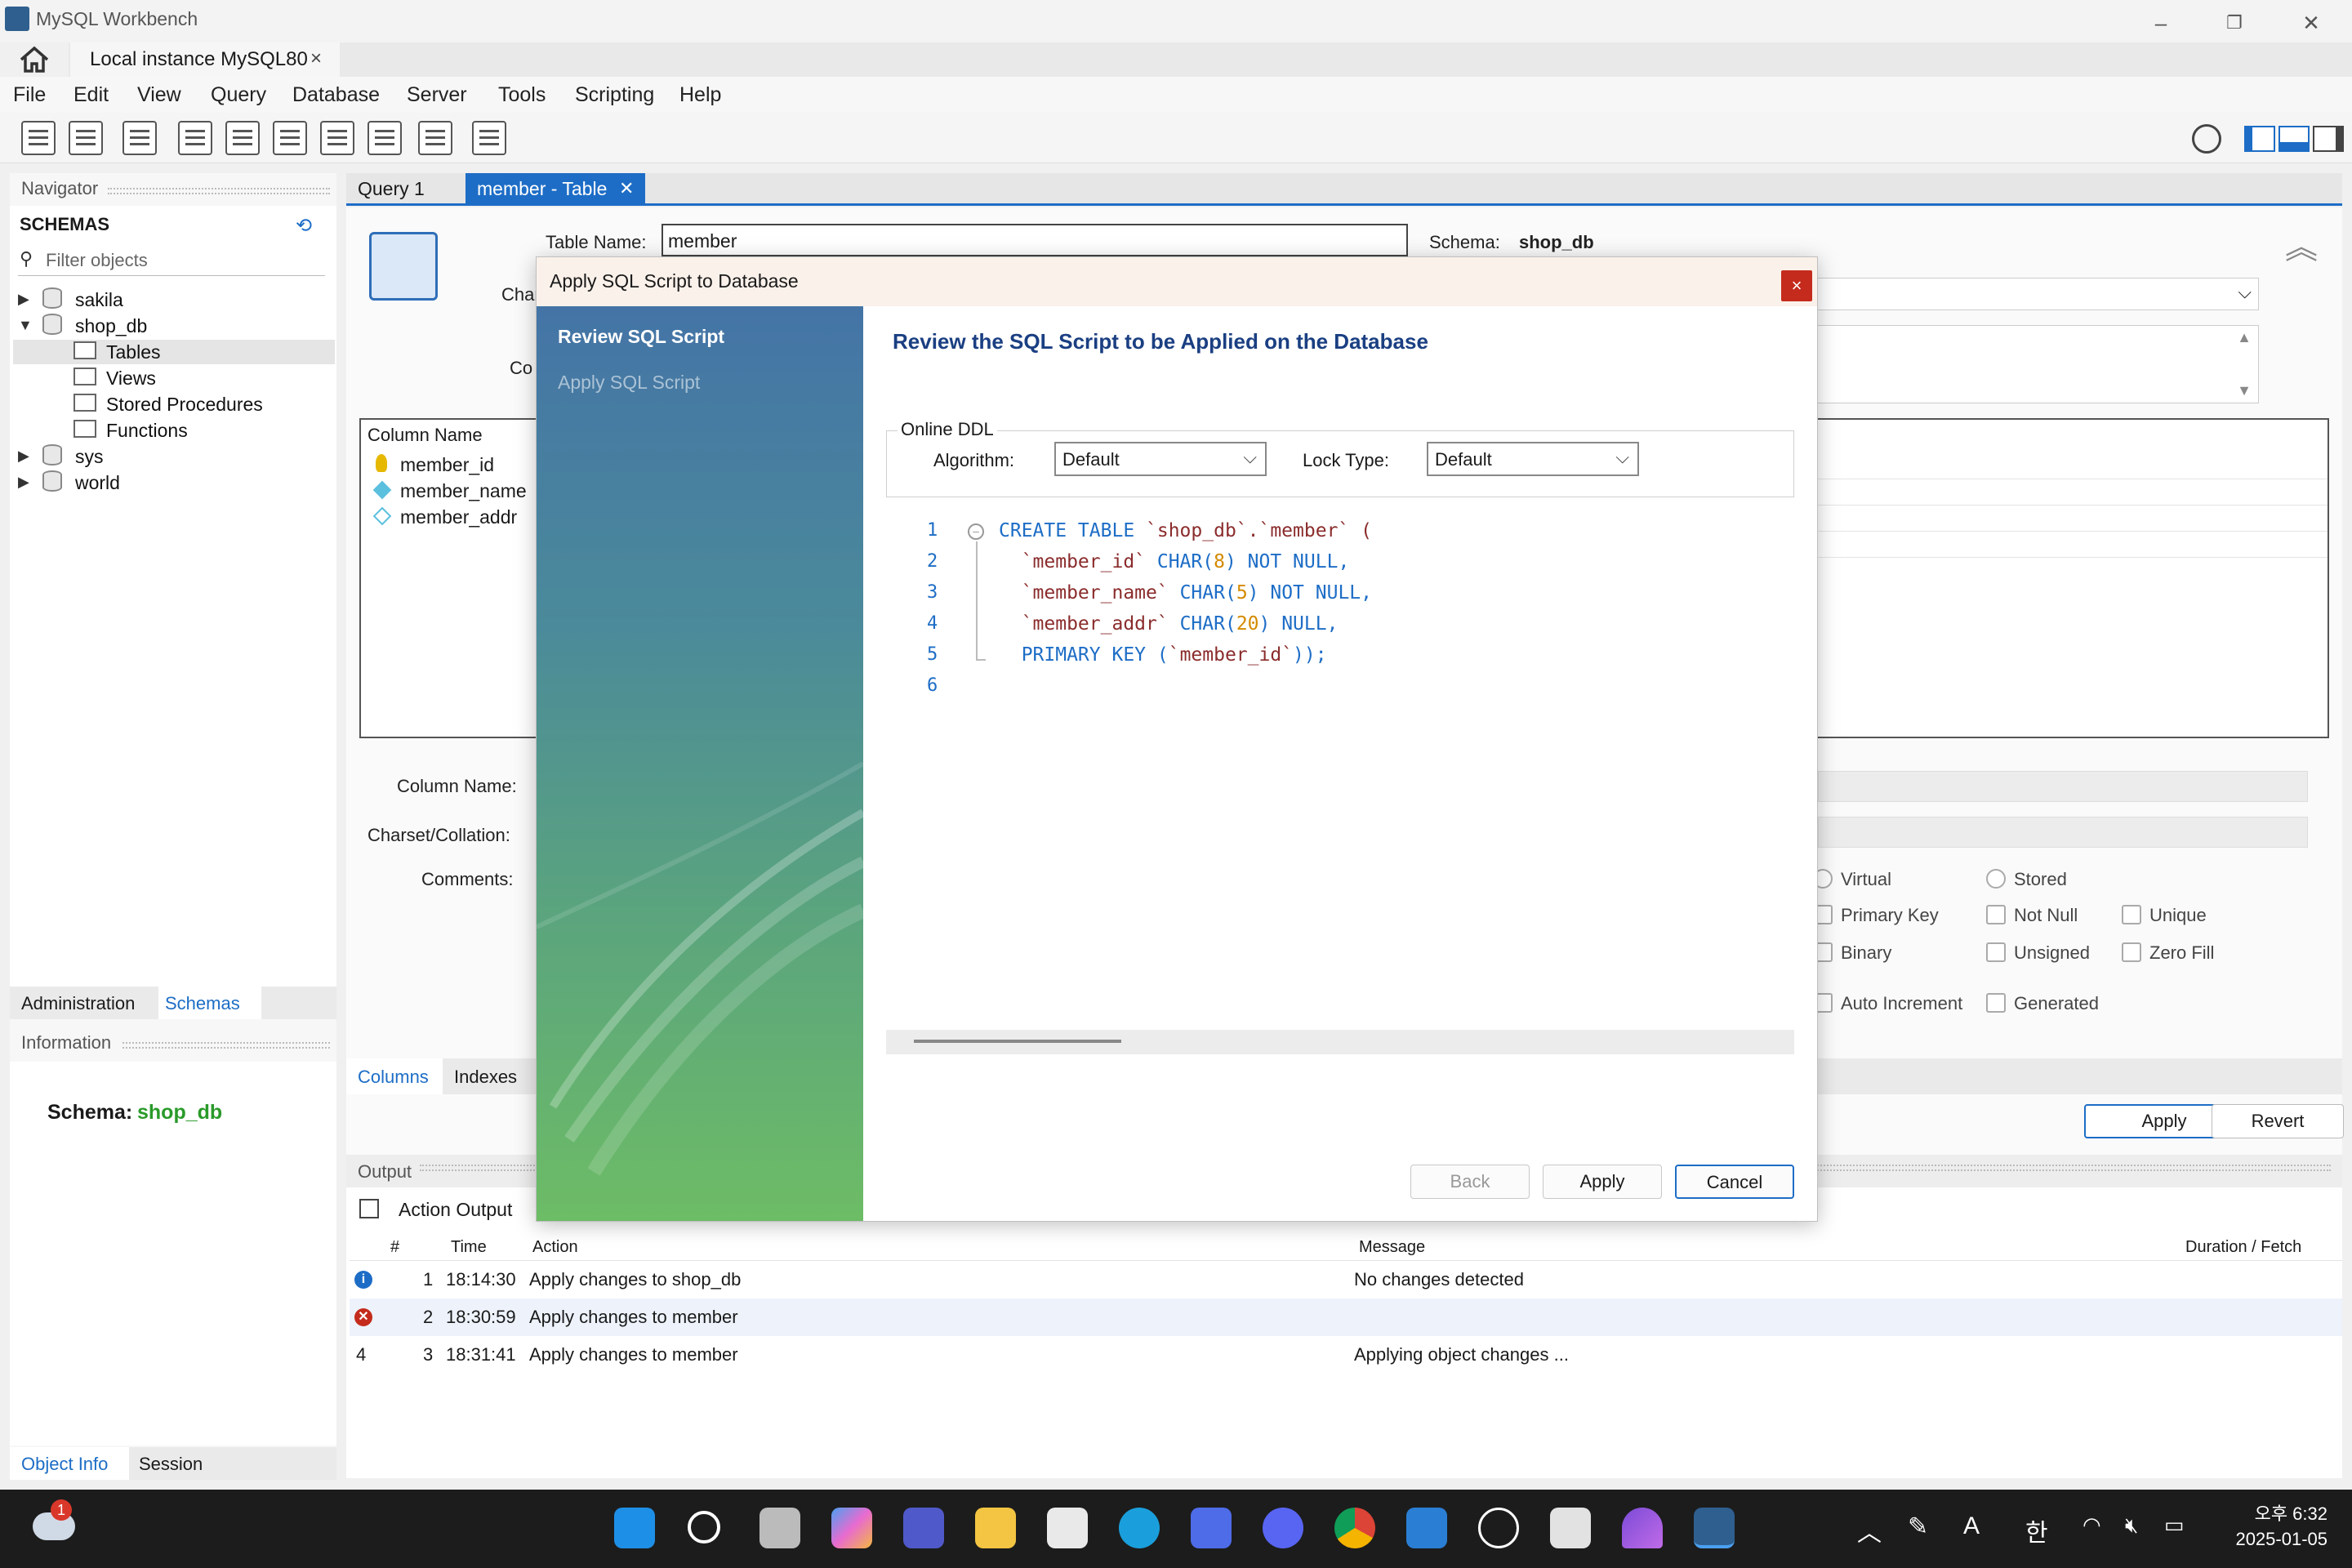 The height and width of the screenshot is (1568, 2352). Describe the element at coordinates (555, 188) in the screenshot. I see `tab-member-table: member - Table ✕` at that location.